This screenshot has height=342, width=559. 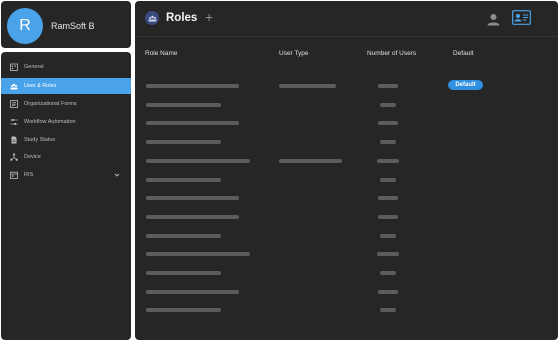 I want to click on table-row: Default, so click(x=346, y=85).